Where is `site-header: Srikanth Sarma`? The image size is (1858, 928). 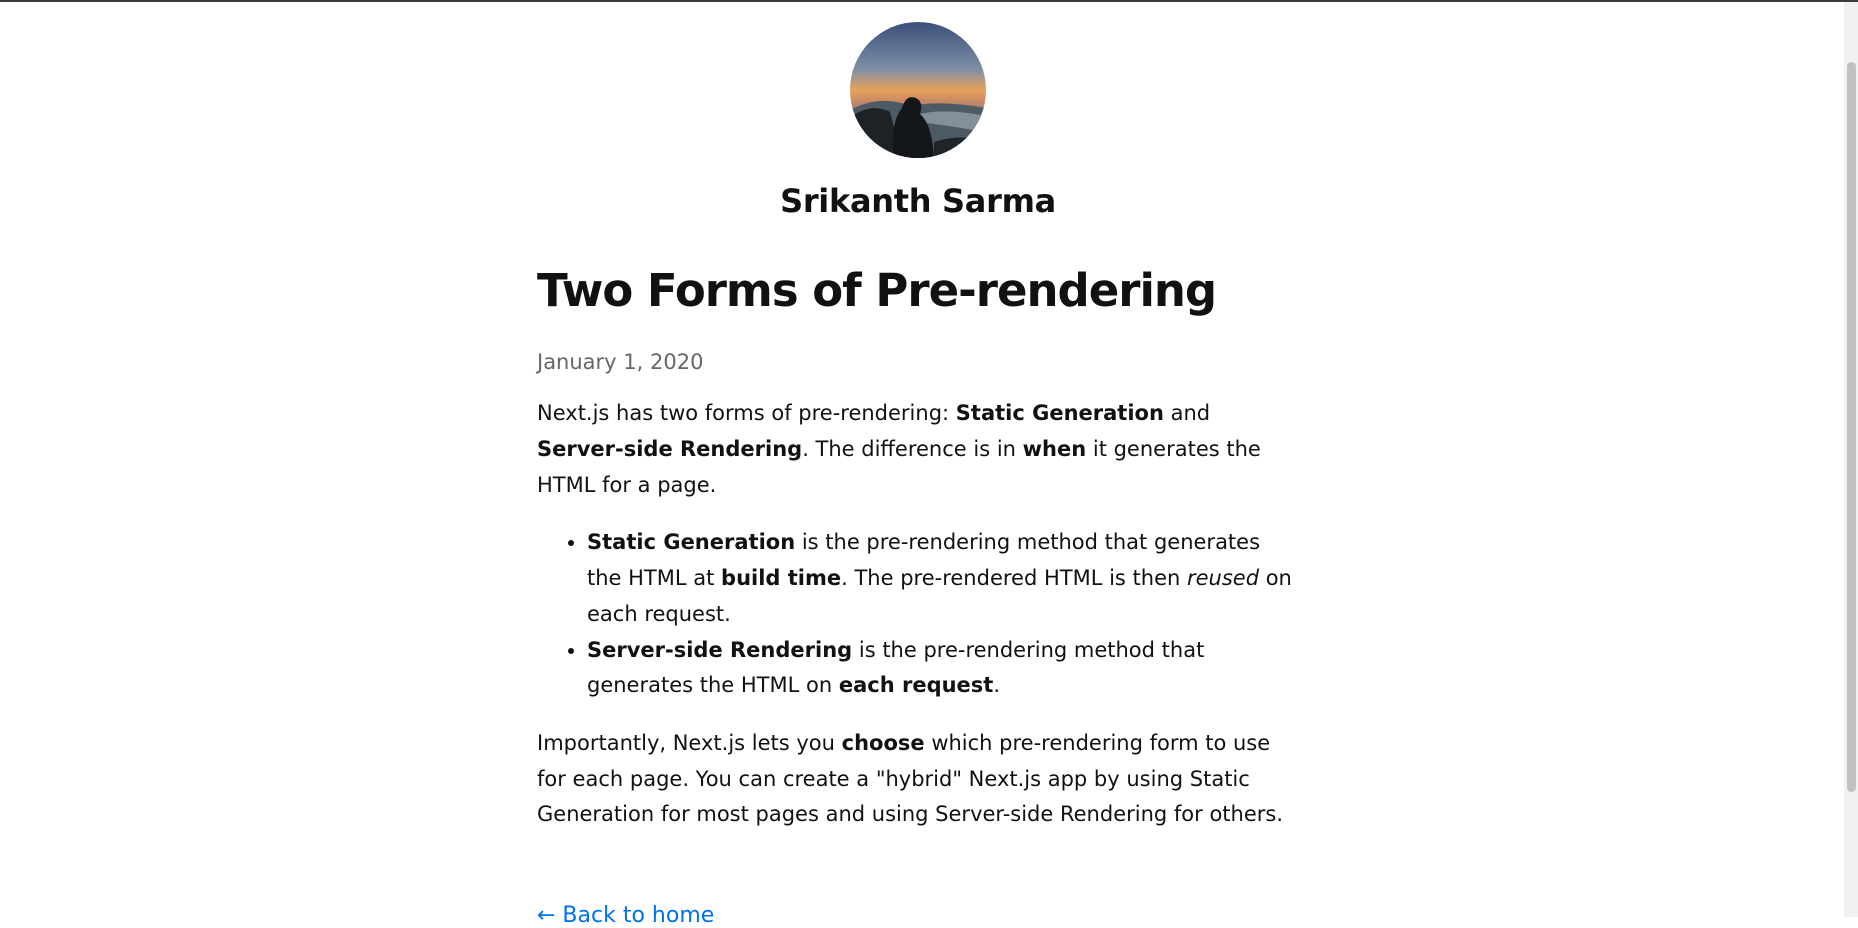
site-header: Srikanth Sarma is located at coordinates (918, 110).